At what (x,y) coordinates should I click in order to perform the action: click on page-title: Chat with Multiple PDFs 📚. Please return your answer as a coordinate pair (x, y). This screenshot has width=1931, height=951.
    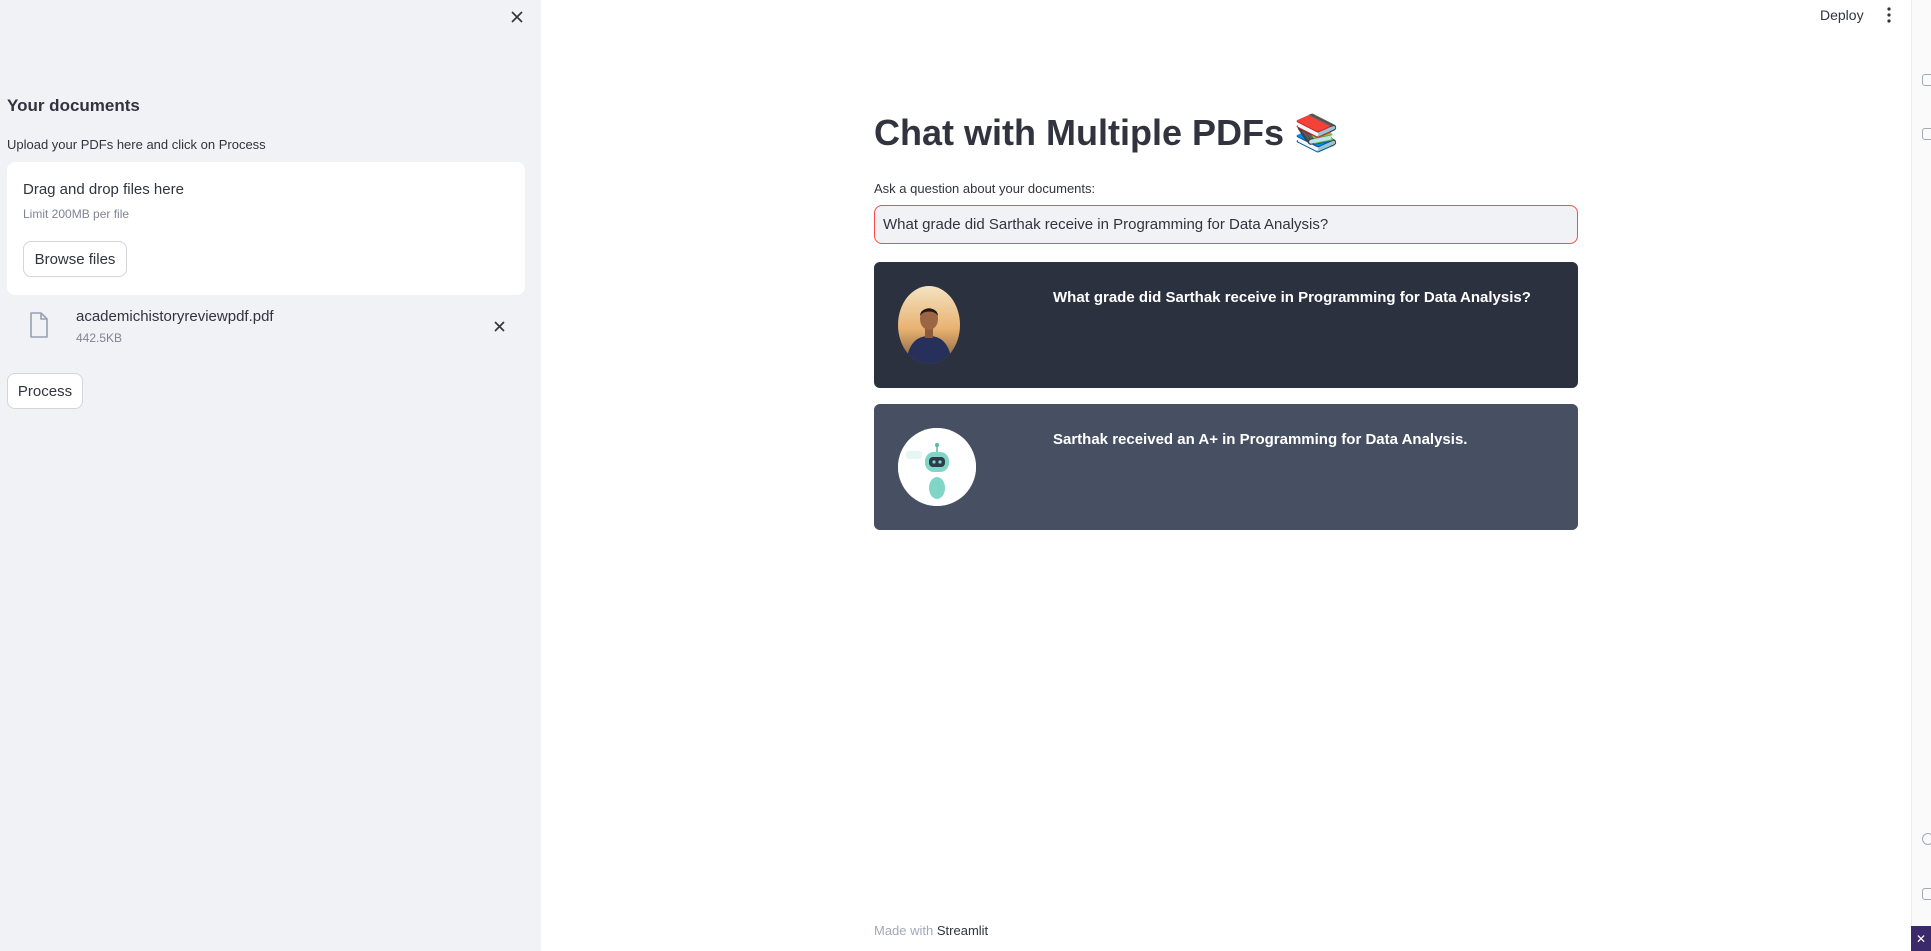
    Looking at the image, I should click on (1106, 132).